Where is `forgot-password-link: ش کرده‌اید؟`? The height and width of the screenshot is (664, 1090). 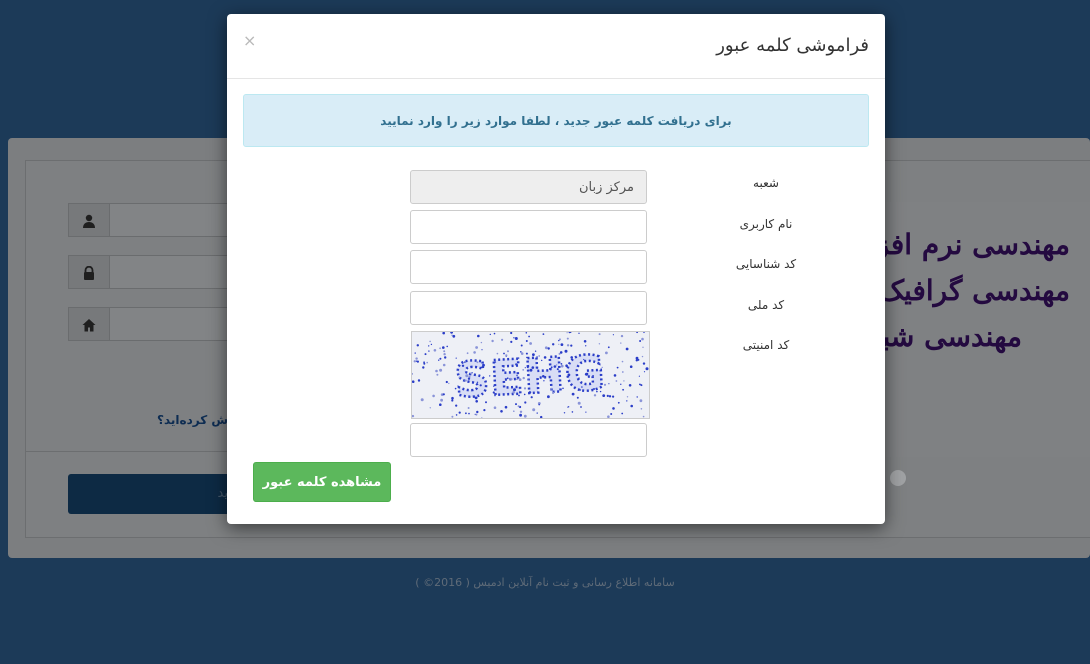
forgot-password-link: ش کرده‌اید؟ is located at coordinates (192, 420).